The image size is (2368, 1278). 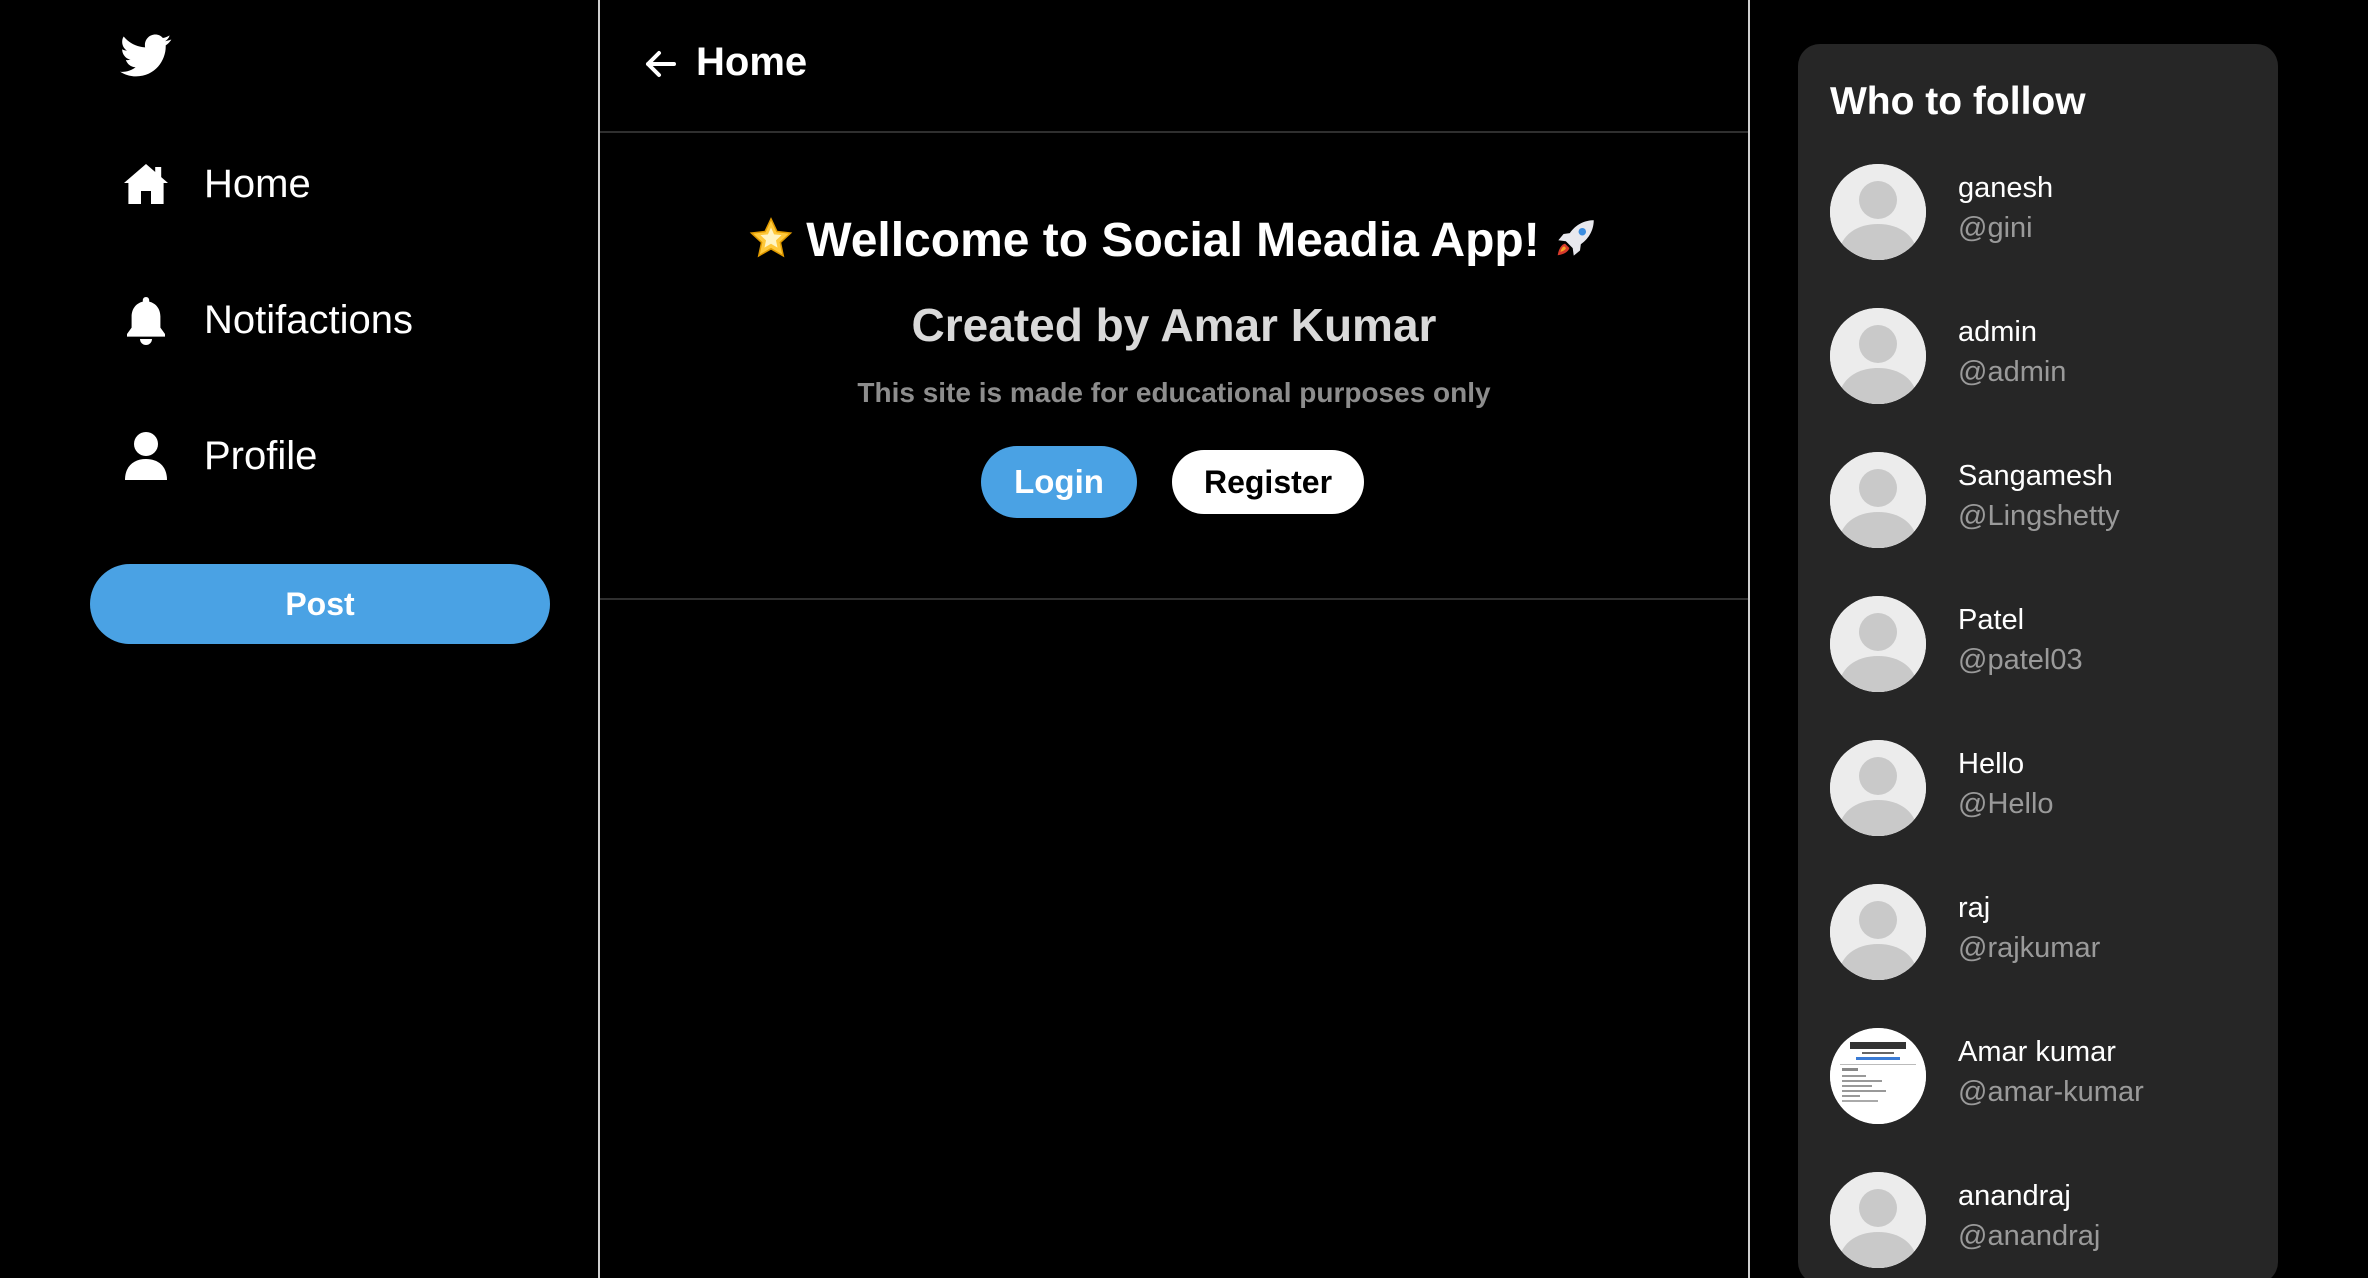 I want to click on arrow-left-icon, so click(x=660, y=64).